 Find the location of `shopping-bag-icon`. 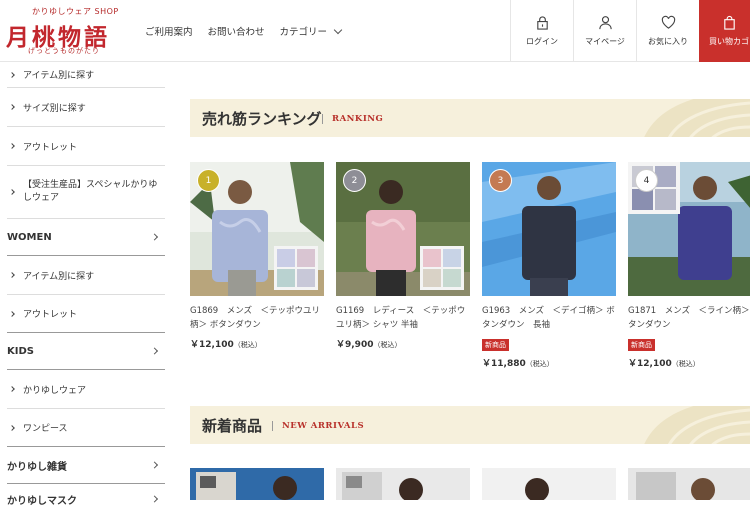

shopping-bag-icon is located at coordinates (729, 22).